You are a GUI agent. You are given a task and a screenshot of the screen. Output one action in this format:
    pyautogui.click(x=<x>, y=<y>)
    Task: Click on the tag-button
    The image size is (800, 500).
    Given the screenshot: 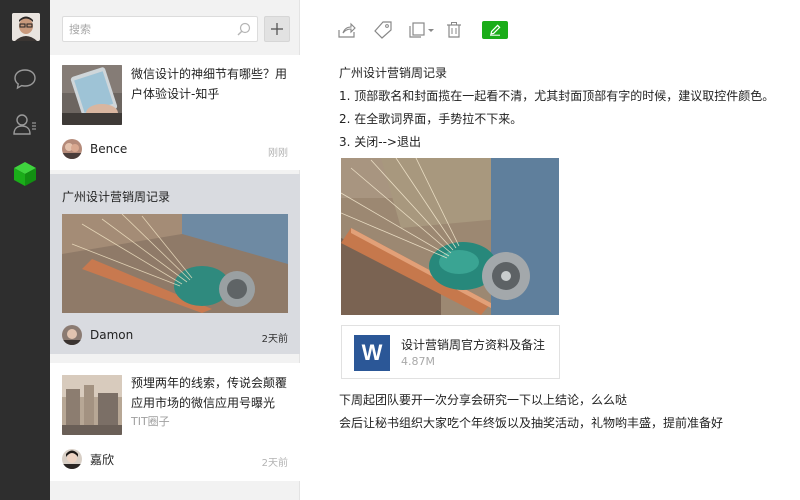 What is the action you would take?
    pyautogui.click(x=383, y=30)
    